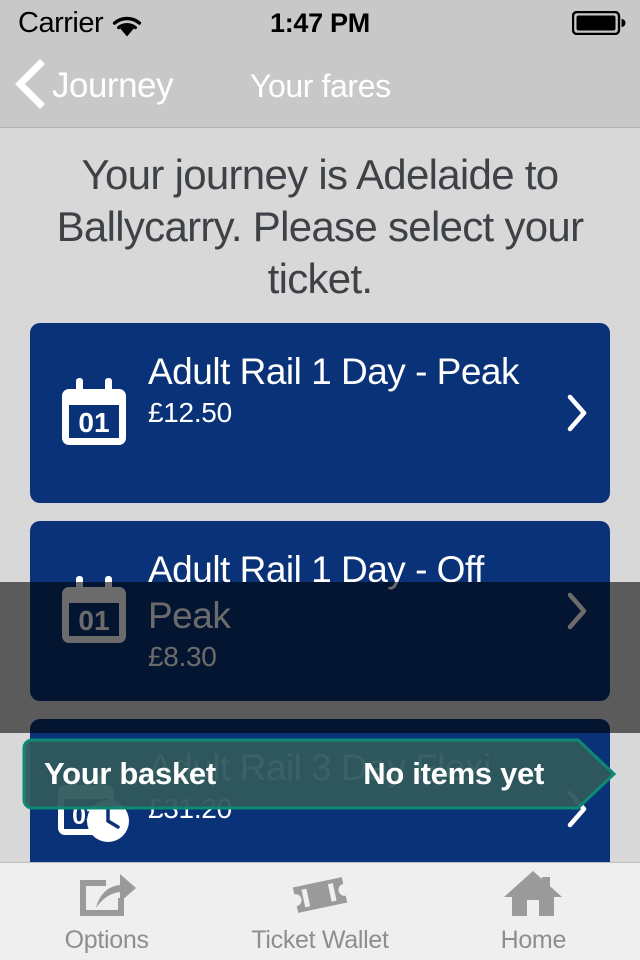 The image size is (640, 960). What do you see at coordinates (106, 940) in the screenshot?
I see `tab-options-label: Options` at bounding box center [106, 940].